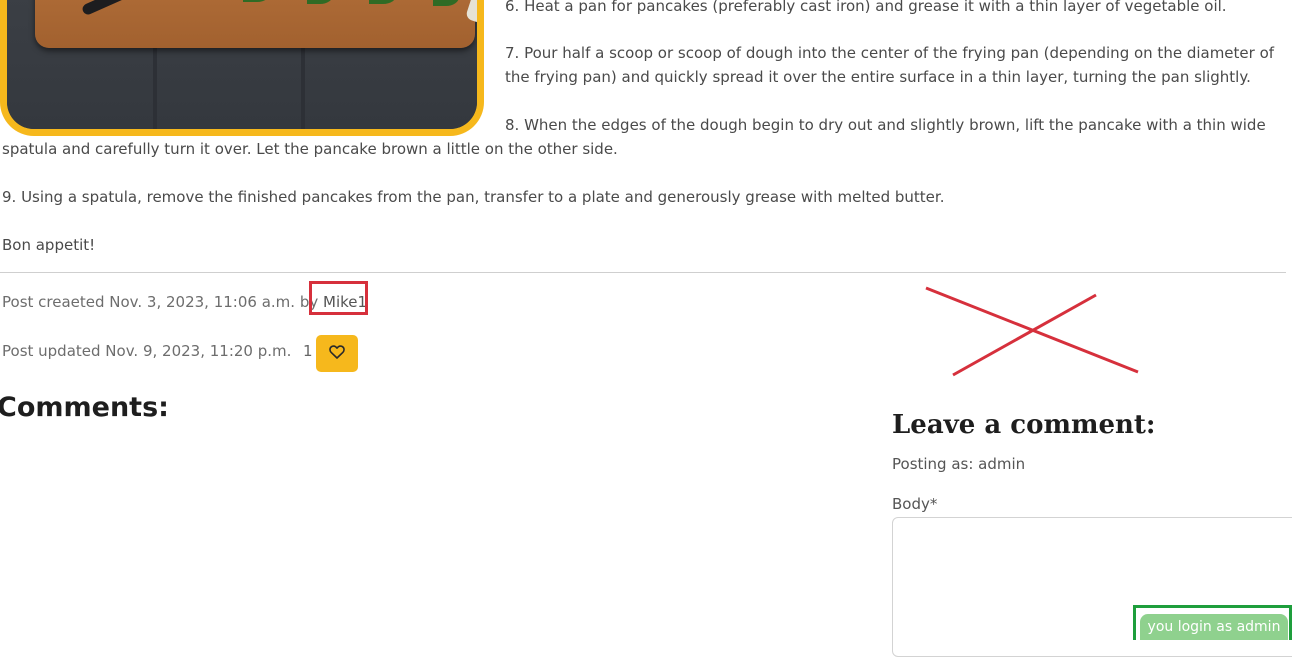 The height and width of the screenshot is (657, 1292). I want to click on annotation-red-box, so click(338, 298).